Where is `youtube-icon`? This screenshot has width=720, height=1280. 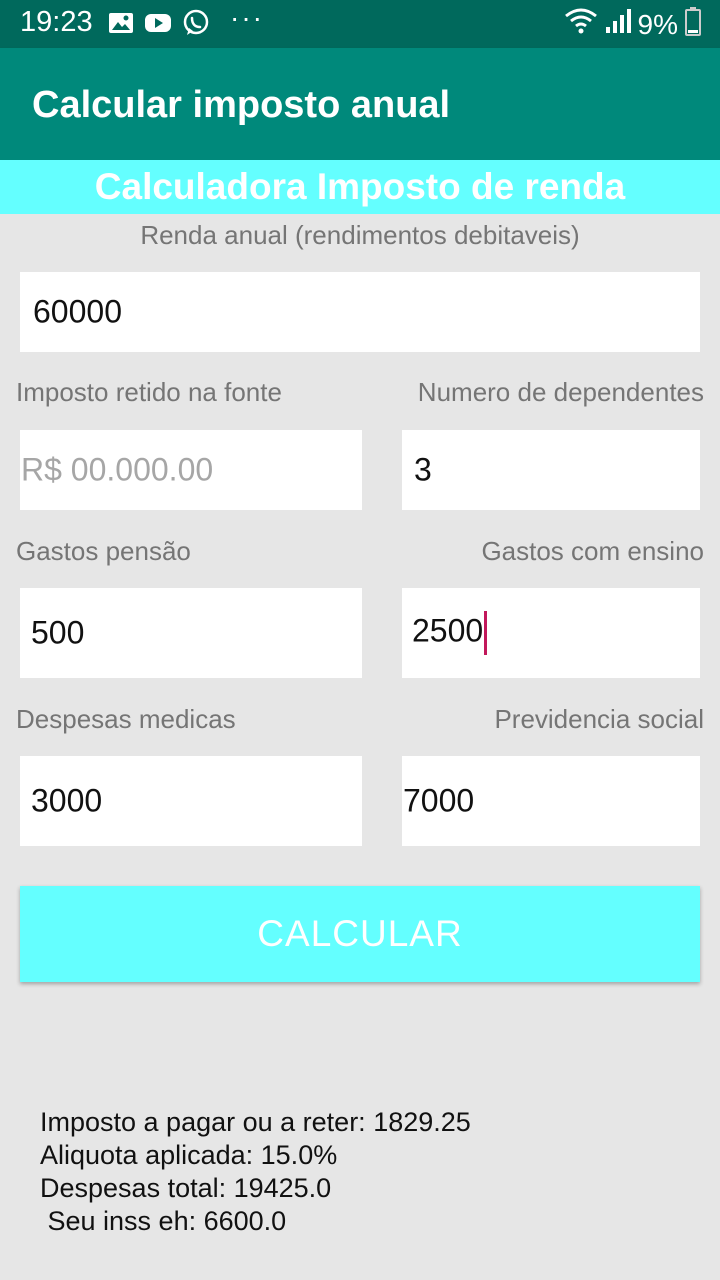 youtube-icon is located at coordinates (158, 25).